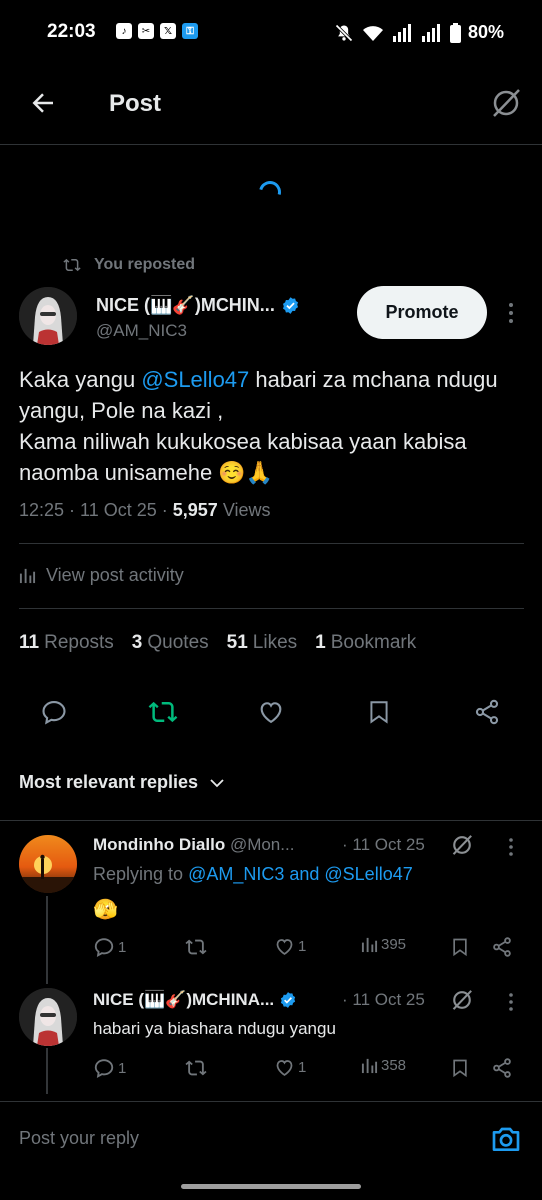 The height and width of the screenshot is (1200, 542). I want to click on reply-avatar-nice, so click(48, 1017).